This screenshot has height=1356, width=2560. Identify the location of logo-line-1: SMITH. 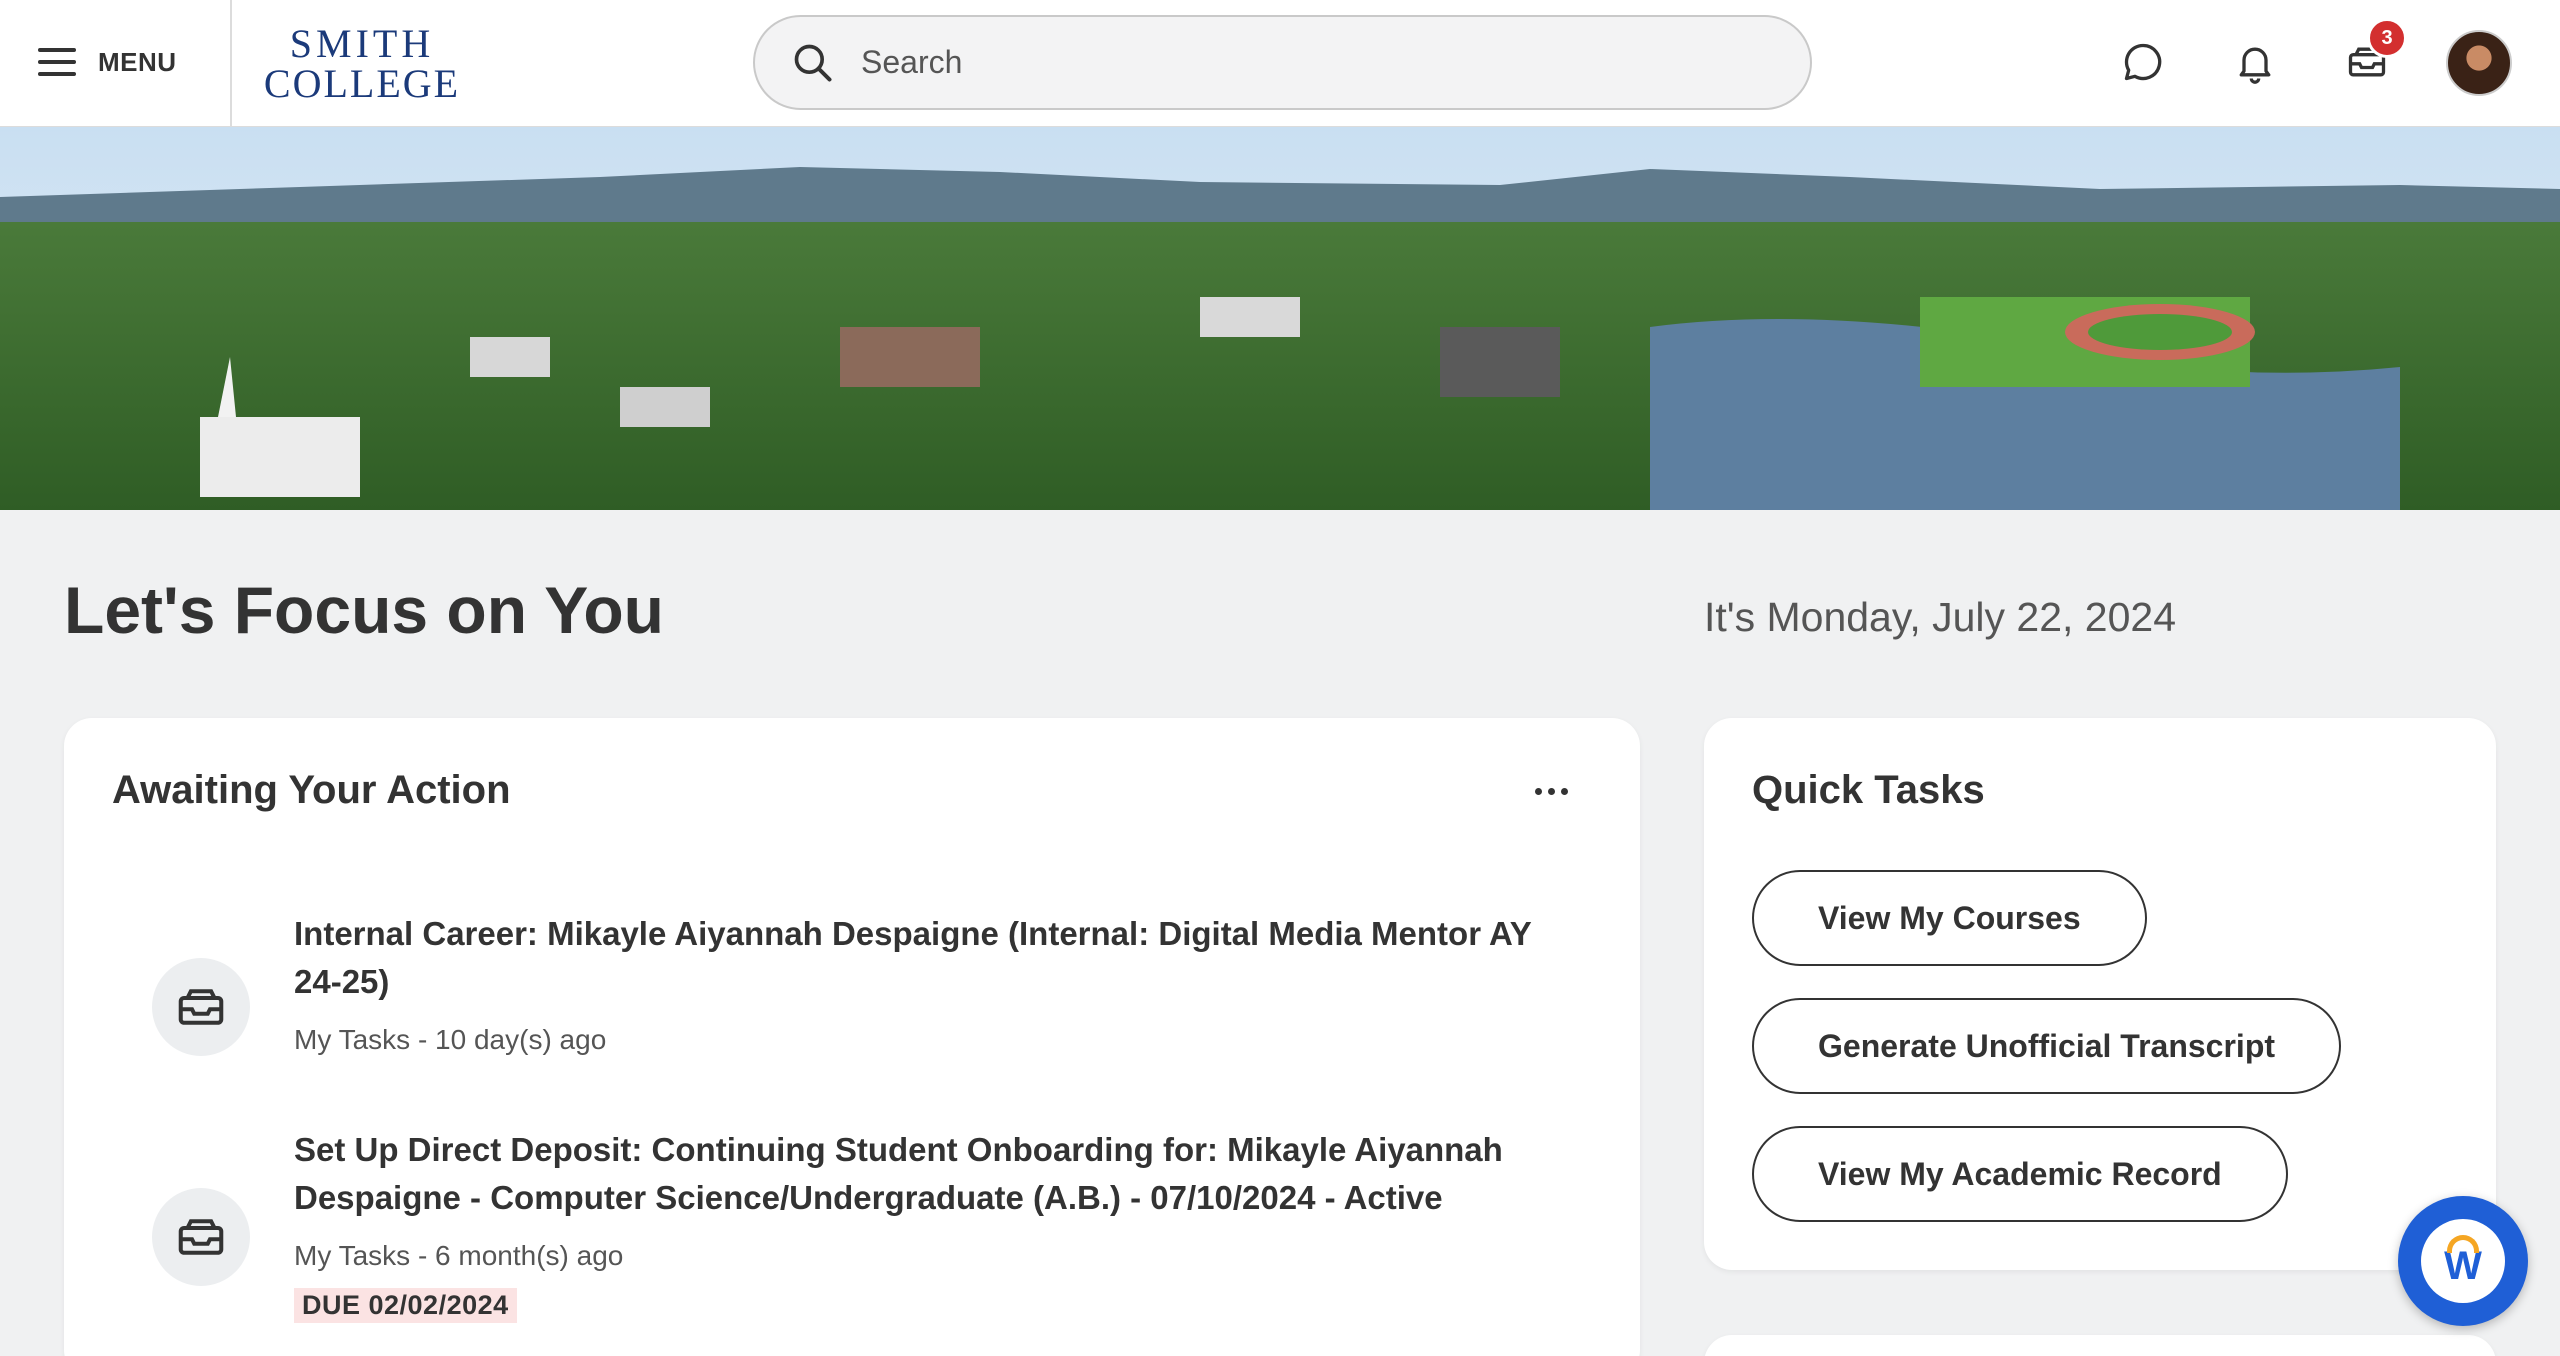
(362, 43).